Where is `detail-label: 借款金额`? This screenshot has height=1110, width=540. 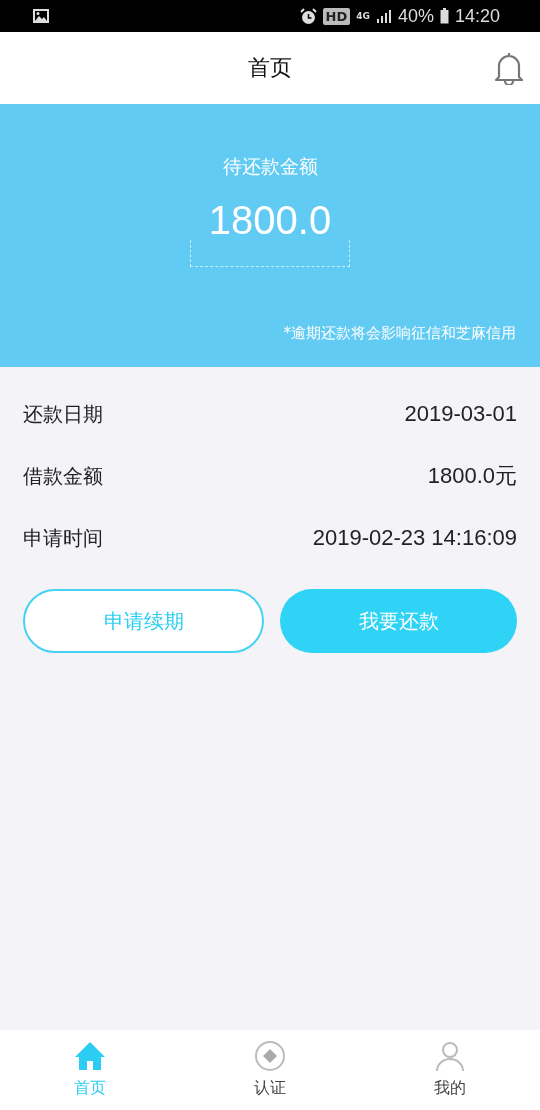 detail-label: 借款金额 is located at coordinates (63, 476).